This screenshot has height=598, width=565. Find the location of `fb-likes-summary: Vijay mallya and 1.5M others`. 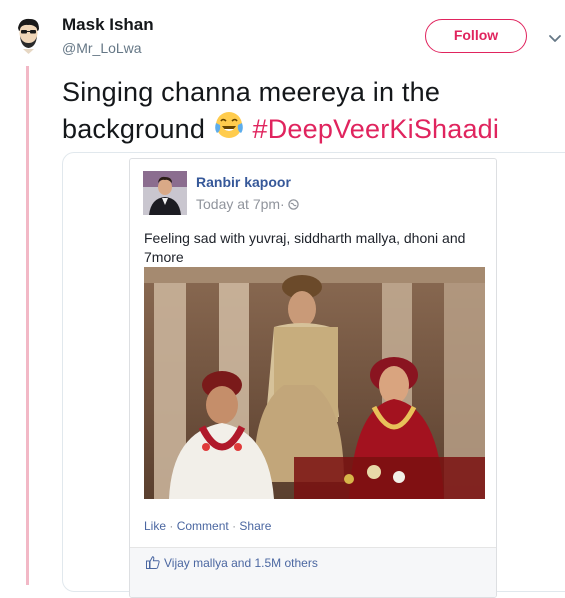

fb-likes-summary: Vijay mallya and 1.5M others is located at coordinates (232, 563).